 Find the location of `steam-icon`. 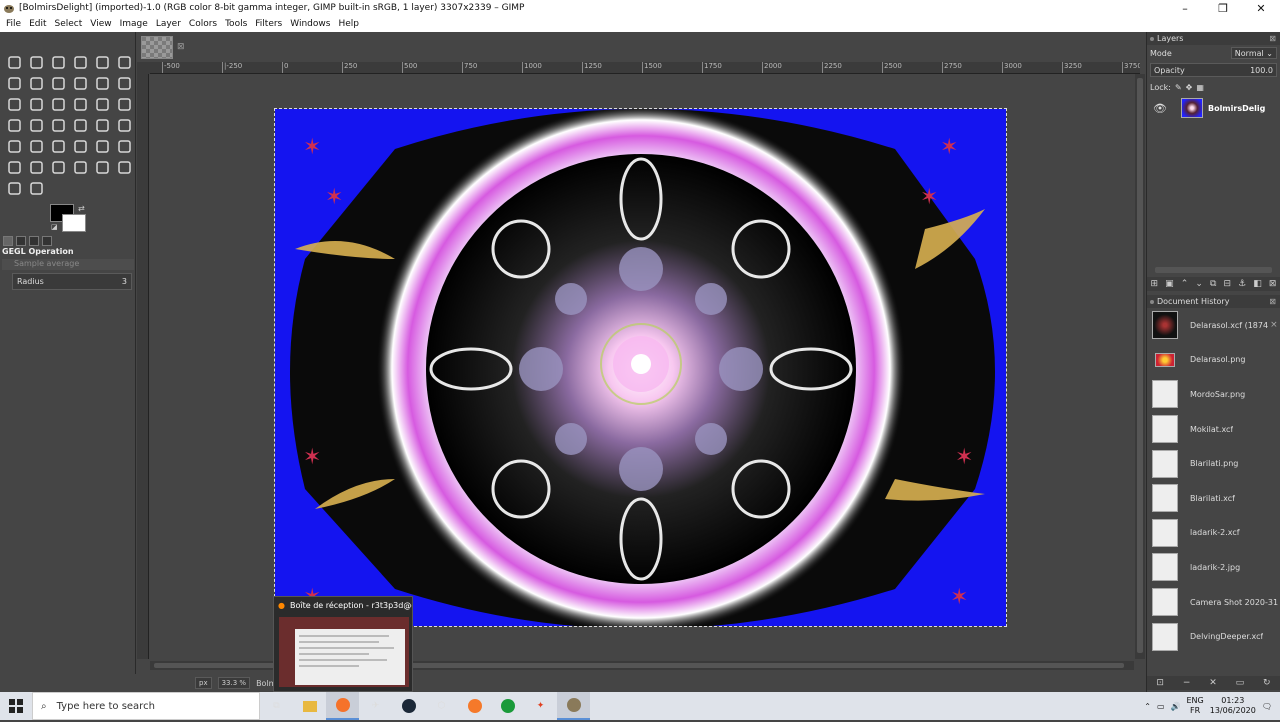

steam-icon is located at coordinates (408, 706).